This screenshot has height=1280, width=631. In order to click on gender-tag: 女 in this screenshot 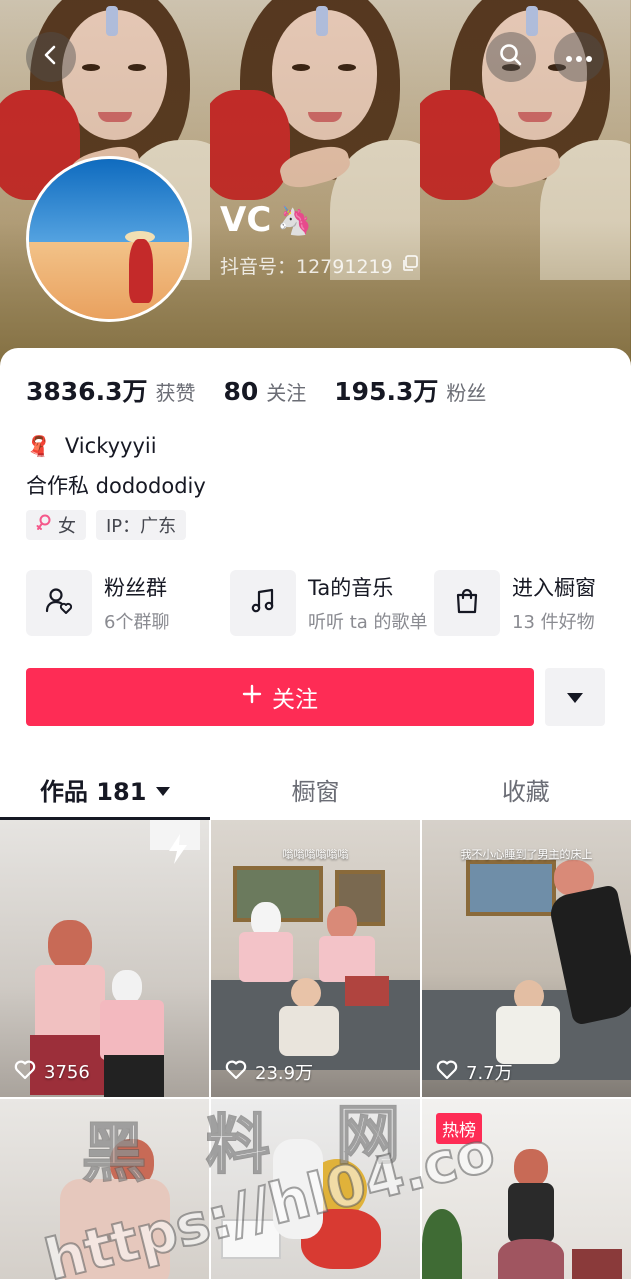, I will do `click(56, 525)`.